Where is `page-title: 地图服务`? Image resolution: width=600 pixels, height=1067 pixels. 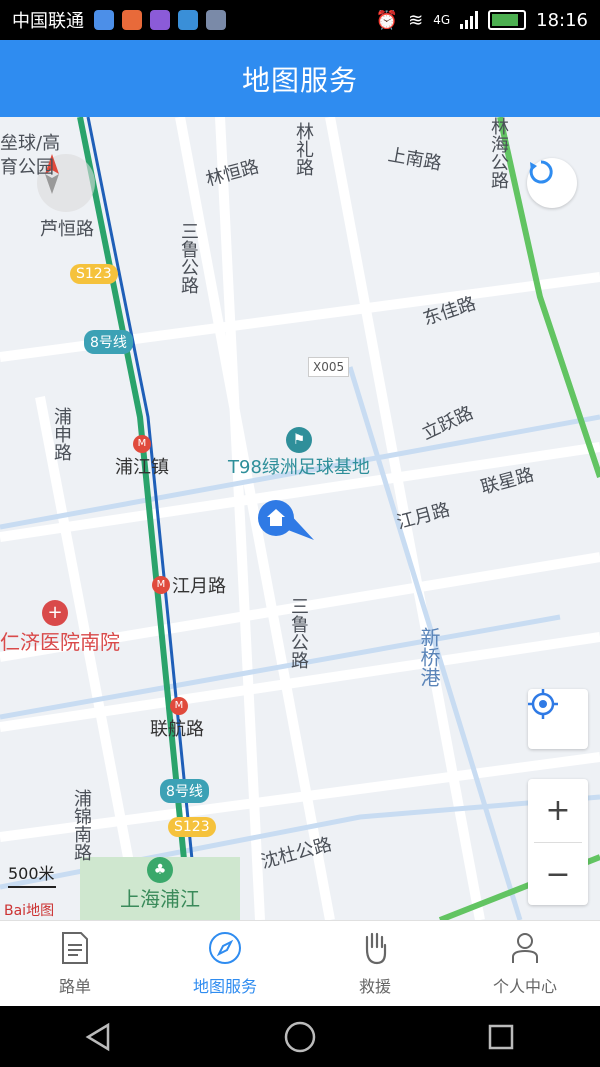
page-title: 地图服务 is located at coordinates (299, 80).